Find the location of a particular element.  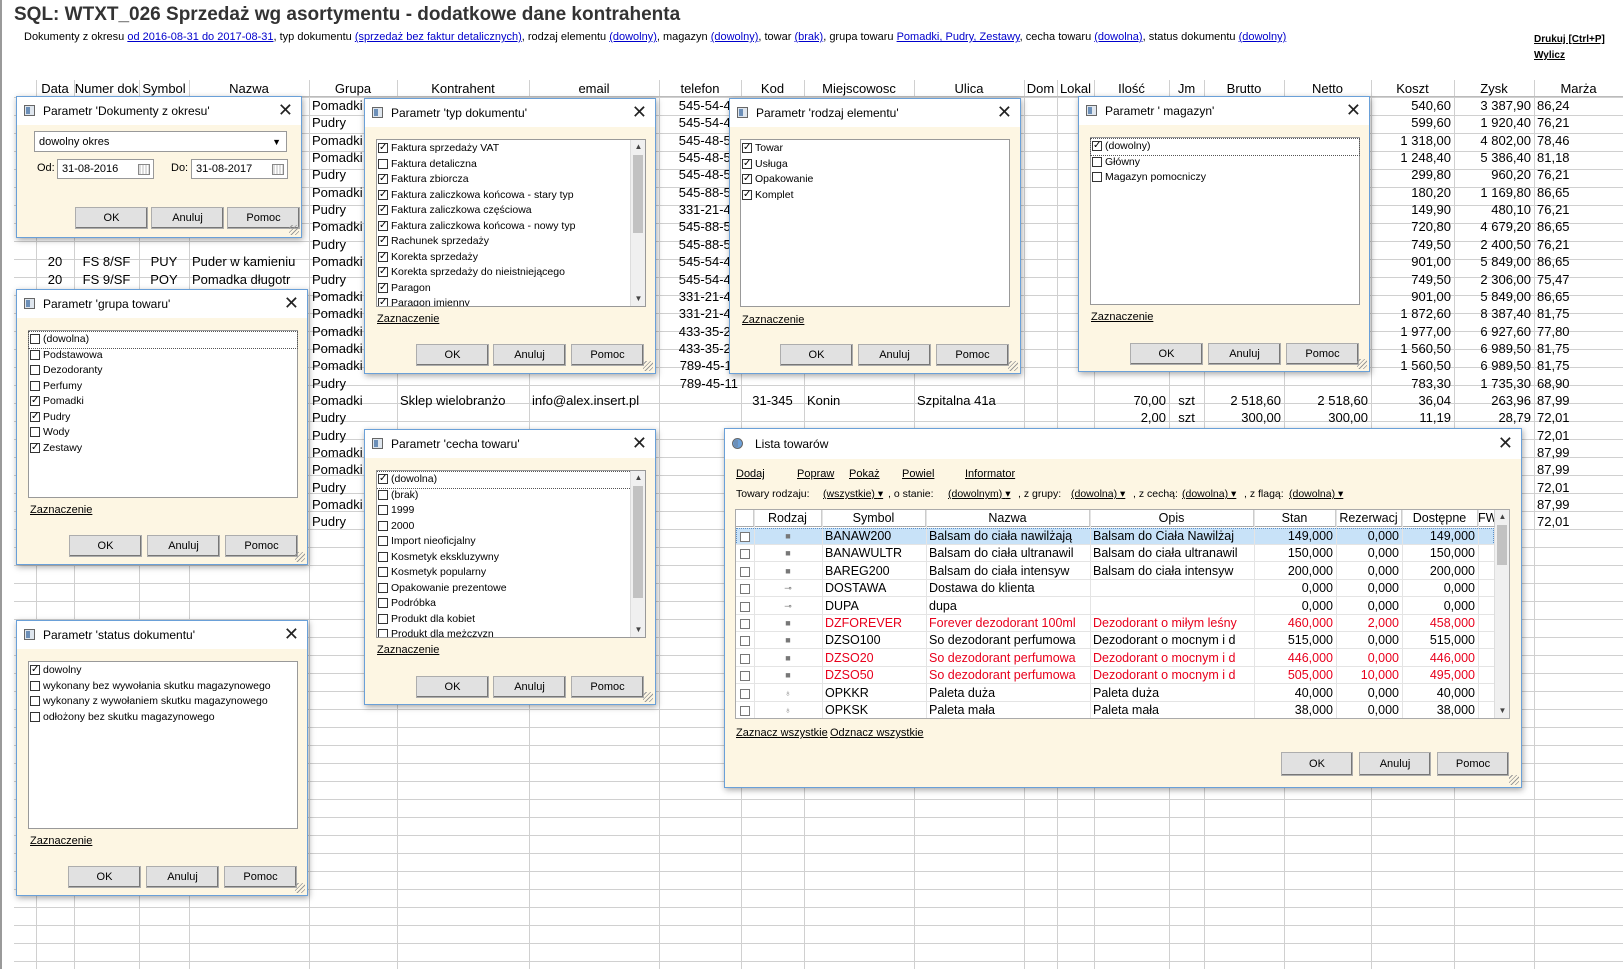

list-item: ✓ dowolny is located at coordinates (163, 671).